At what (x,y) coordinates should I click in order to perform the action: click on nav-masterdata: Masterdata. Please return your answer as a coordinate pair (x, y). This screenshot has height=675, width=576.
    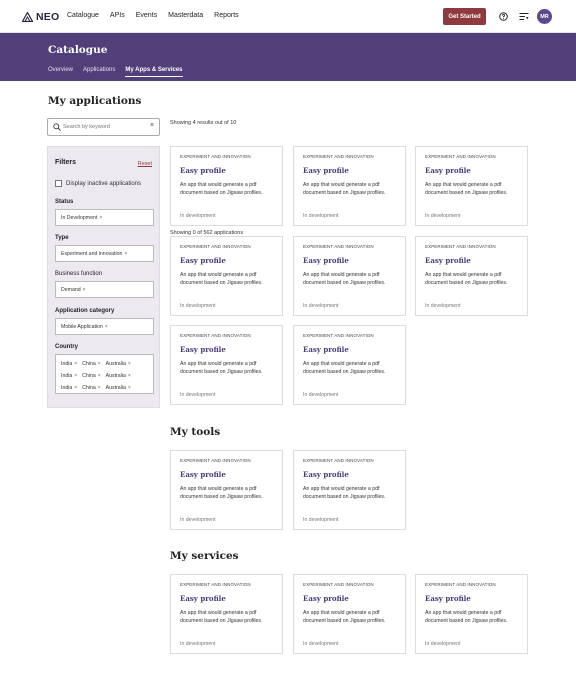
    Looking at the image, I should click on (185, 15).